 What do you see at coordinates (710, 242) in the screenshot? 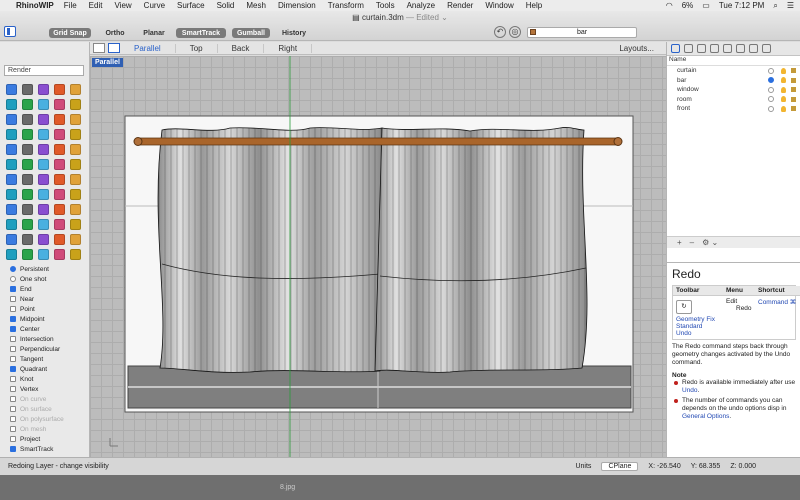
I see `layer-options-gear-icon: ⚙ ⌄` at bounding box center [710, 242].